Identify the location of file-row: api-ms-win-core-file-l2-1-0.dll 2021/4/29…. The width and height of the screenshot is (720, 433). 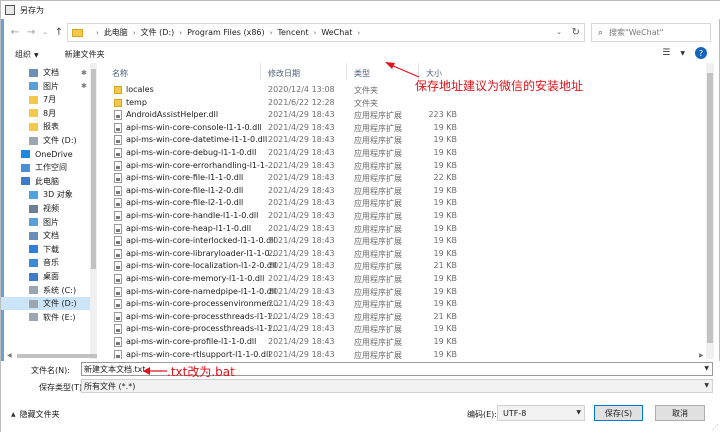
(406, 203).